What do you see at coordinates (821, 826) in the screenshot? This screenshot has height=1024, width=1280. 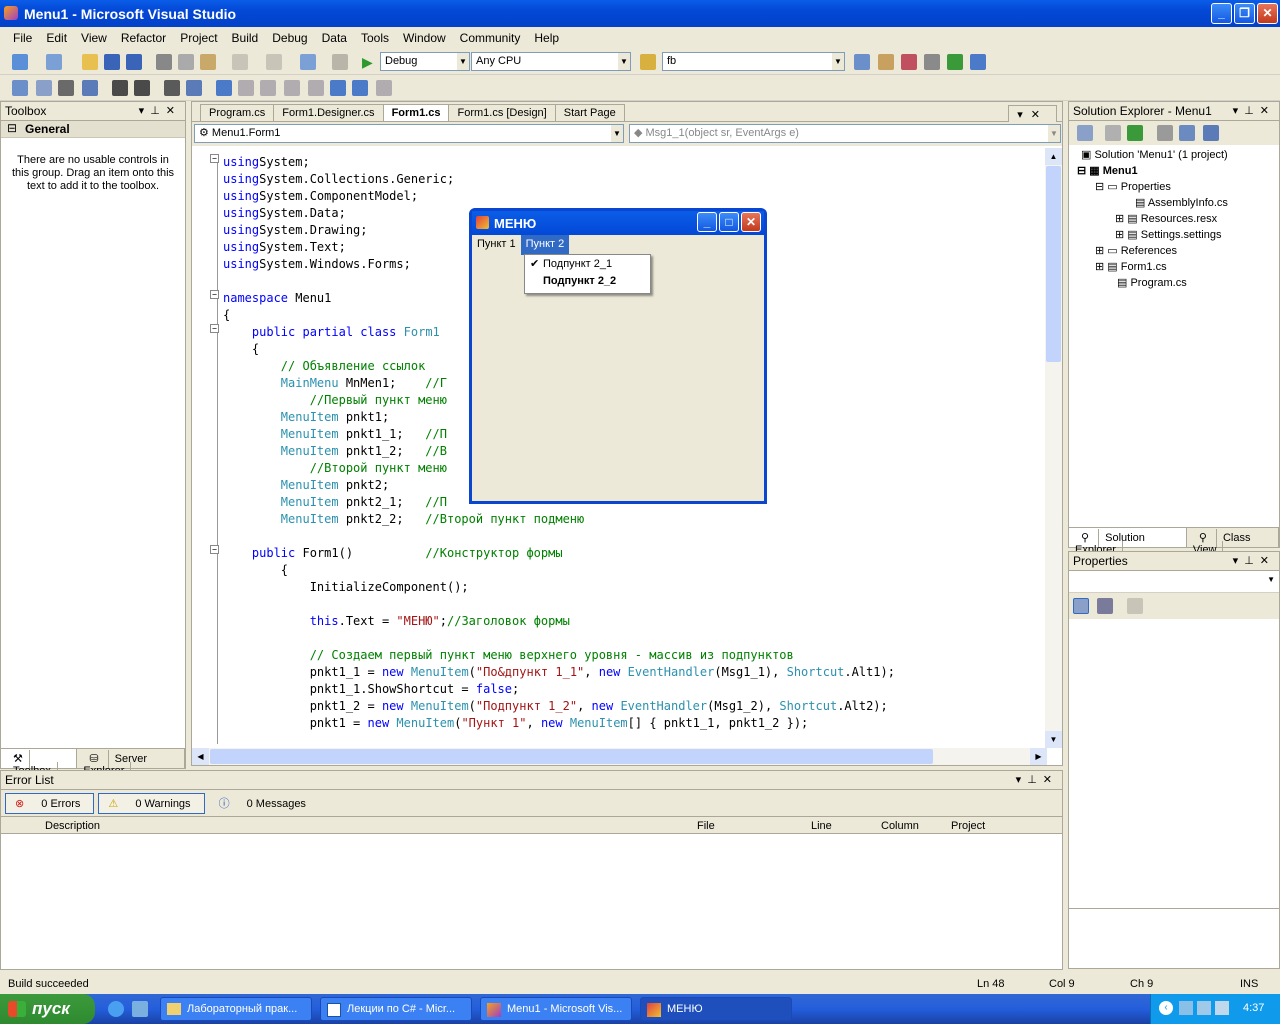 I see `column-line: Line` at bounding box center [821, 826].